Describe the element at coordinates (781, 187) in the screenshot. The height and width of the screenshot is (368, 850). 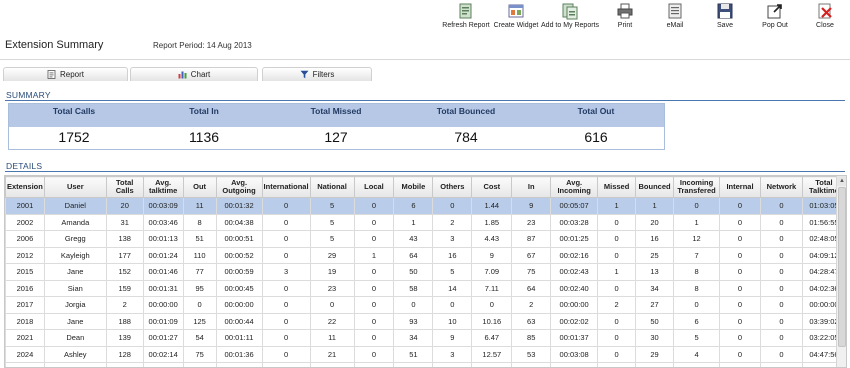
I see `column-header: Network` at that location.